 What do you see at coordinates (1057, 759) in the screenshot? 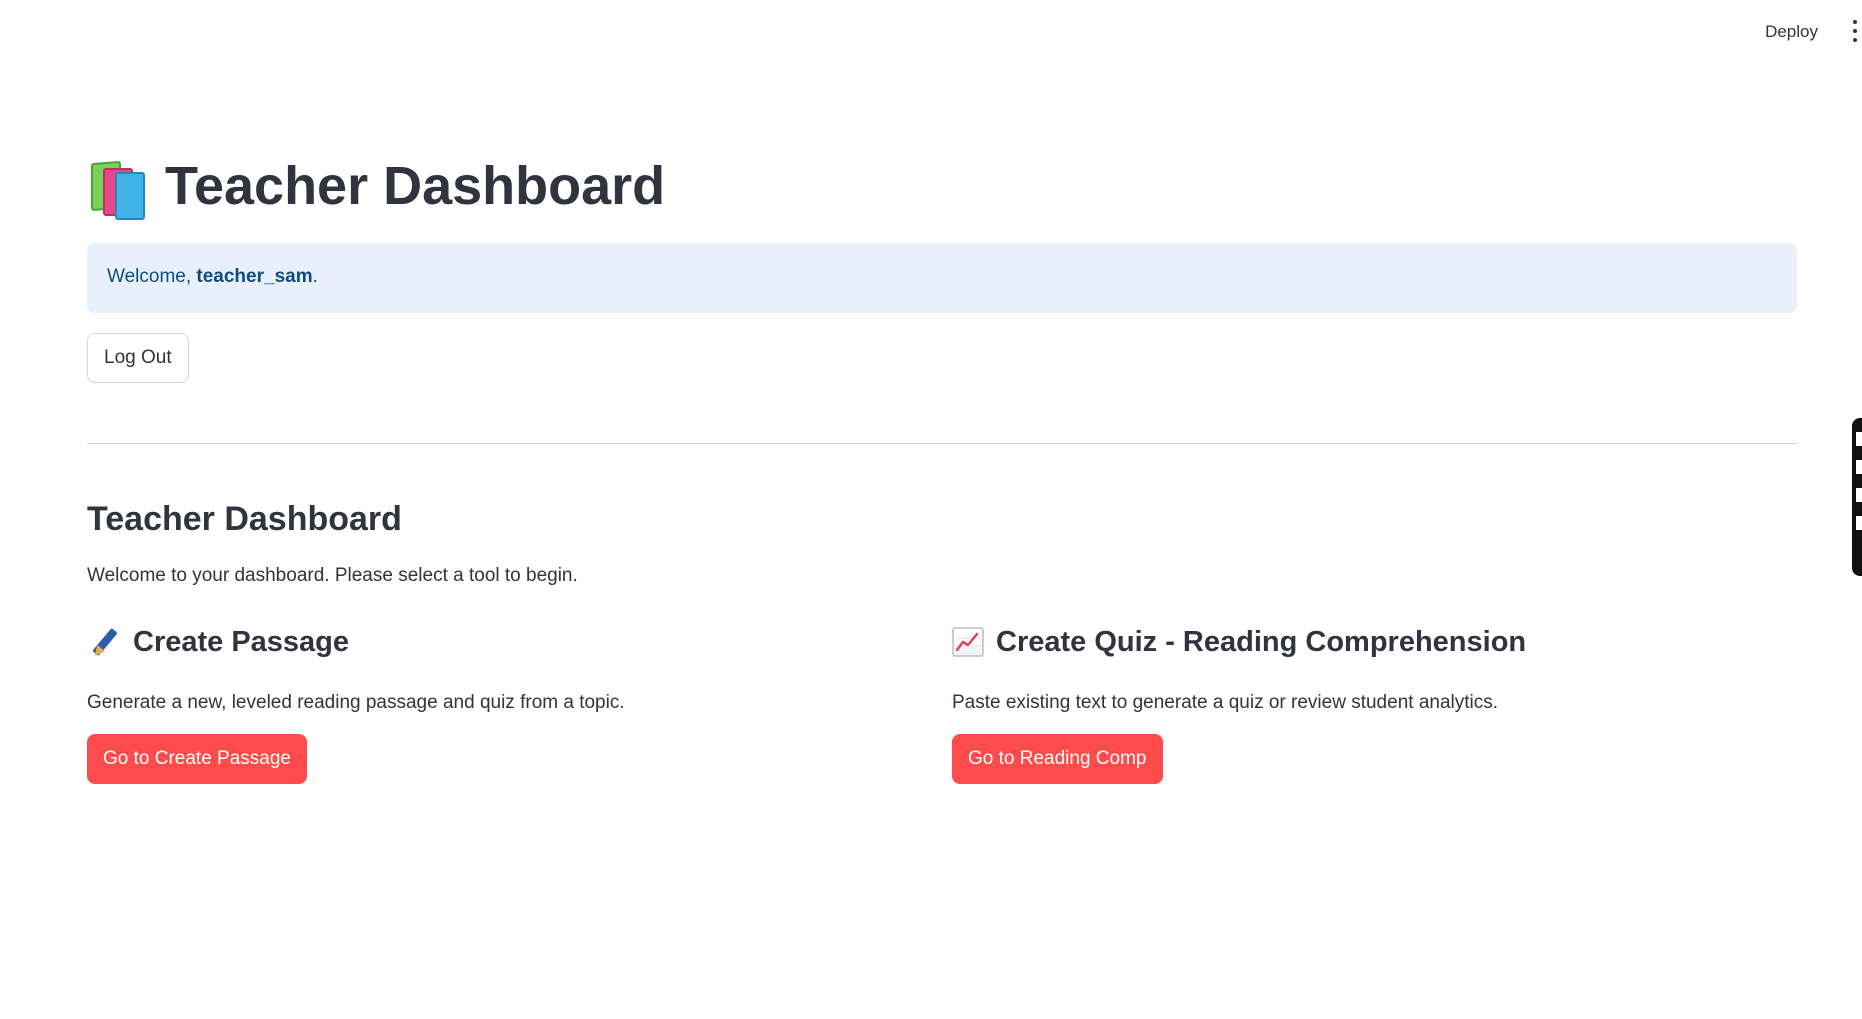
I see `go-to-reading-comp-button: Go to Reading Comp` at bounding box center [1057, 759].